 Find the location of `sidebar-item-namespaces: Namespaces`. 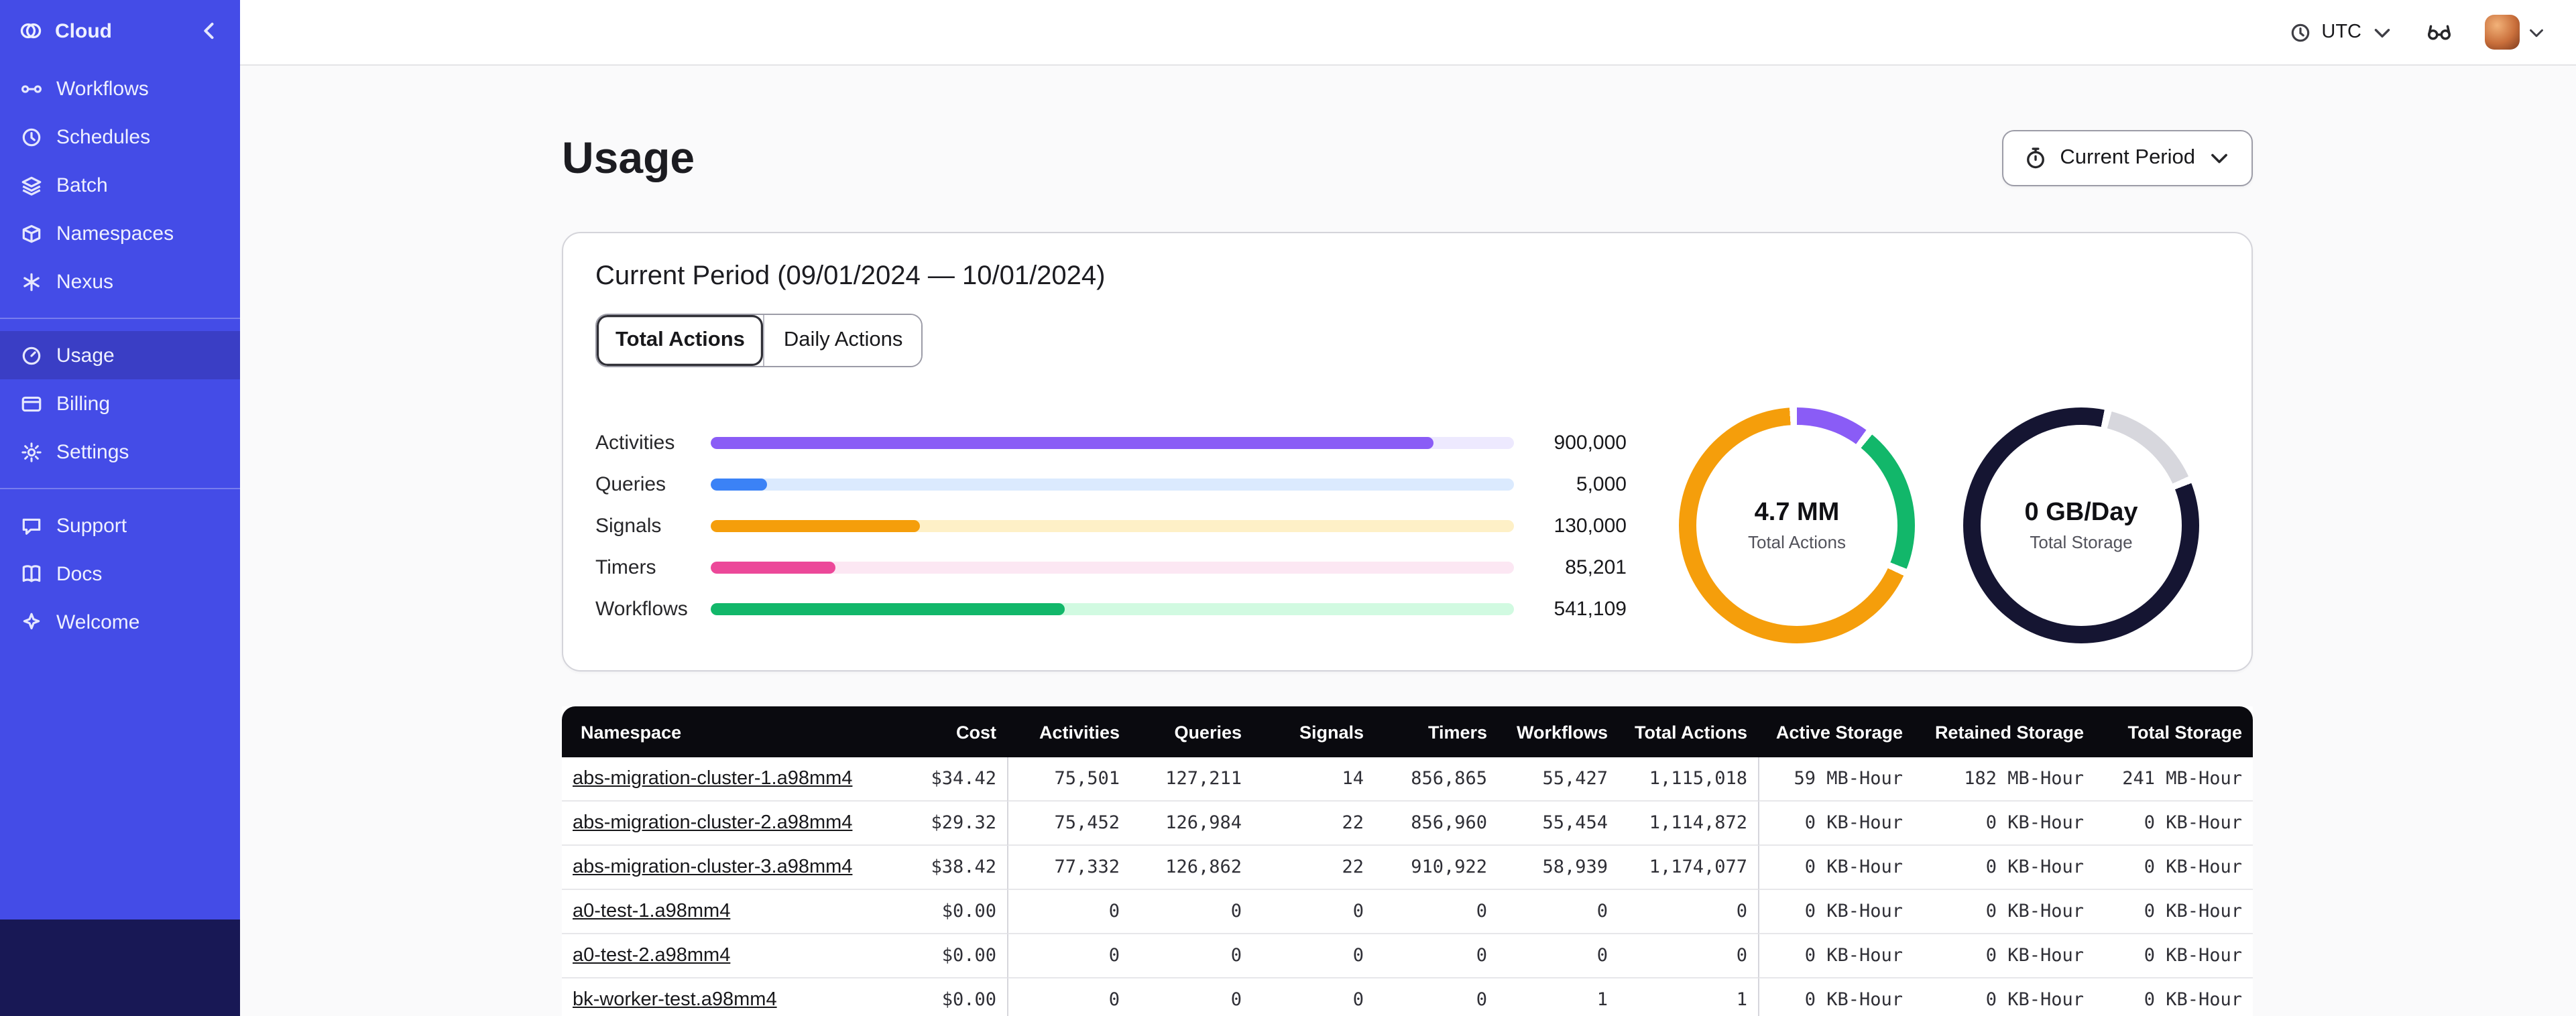

sidebar-item-namespaces: Namespaces is located at coordinates (120, 233).